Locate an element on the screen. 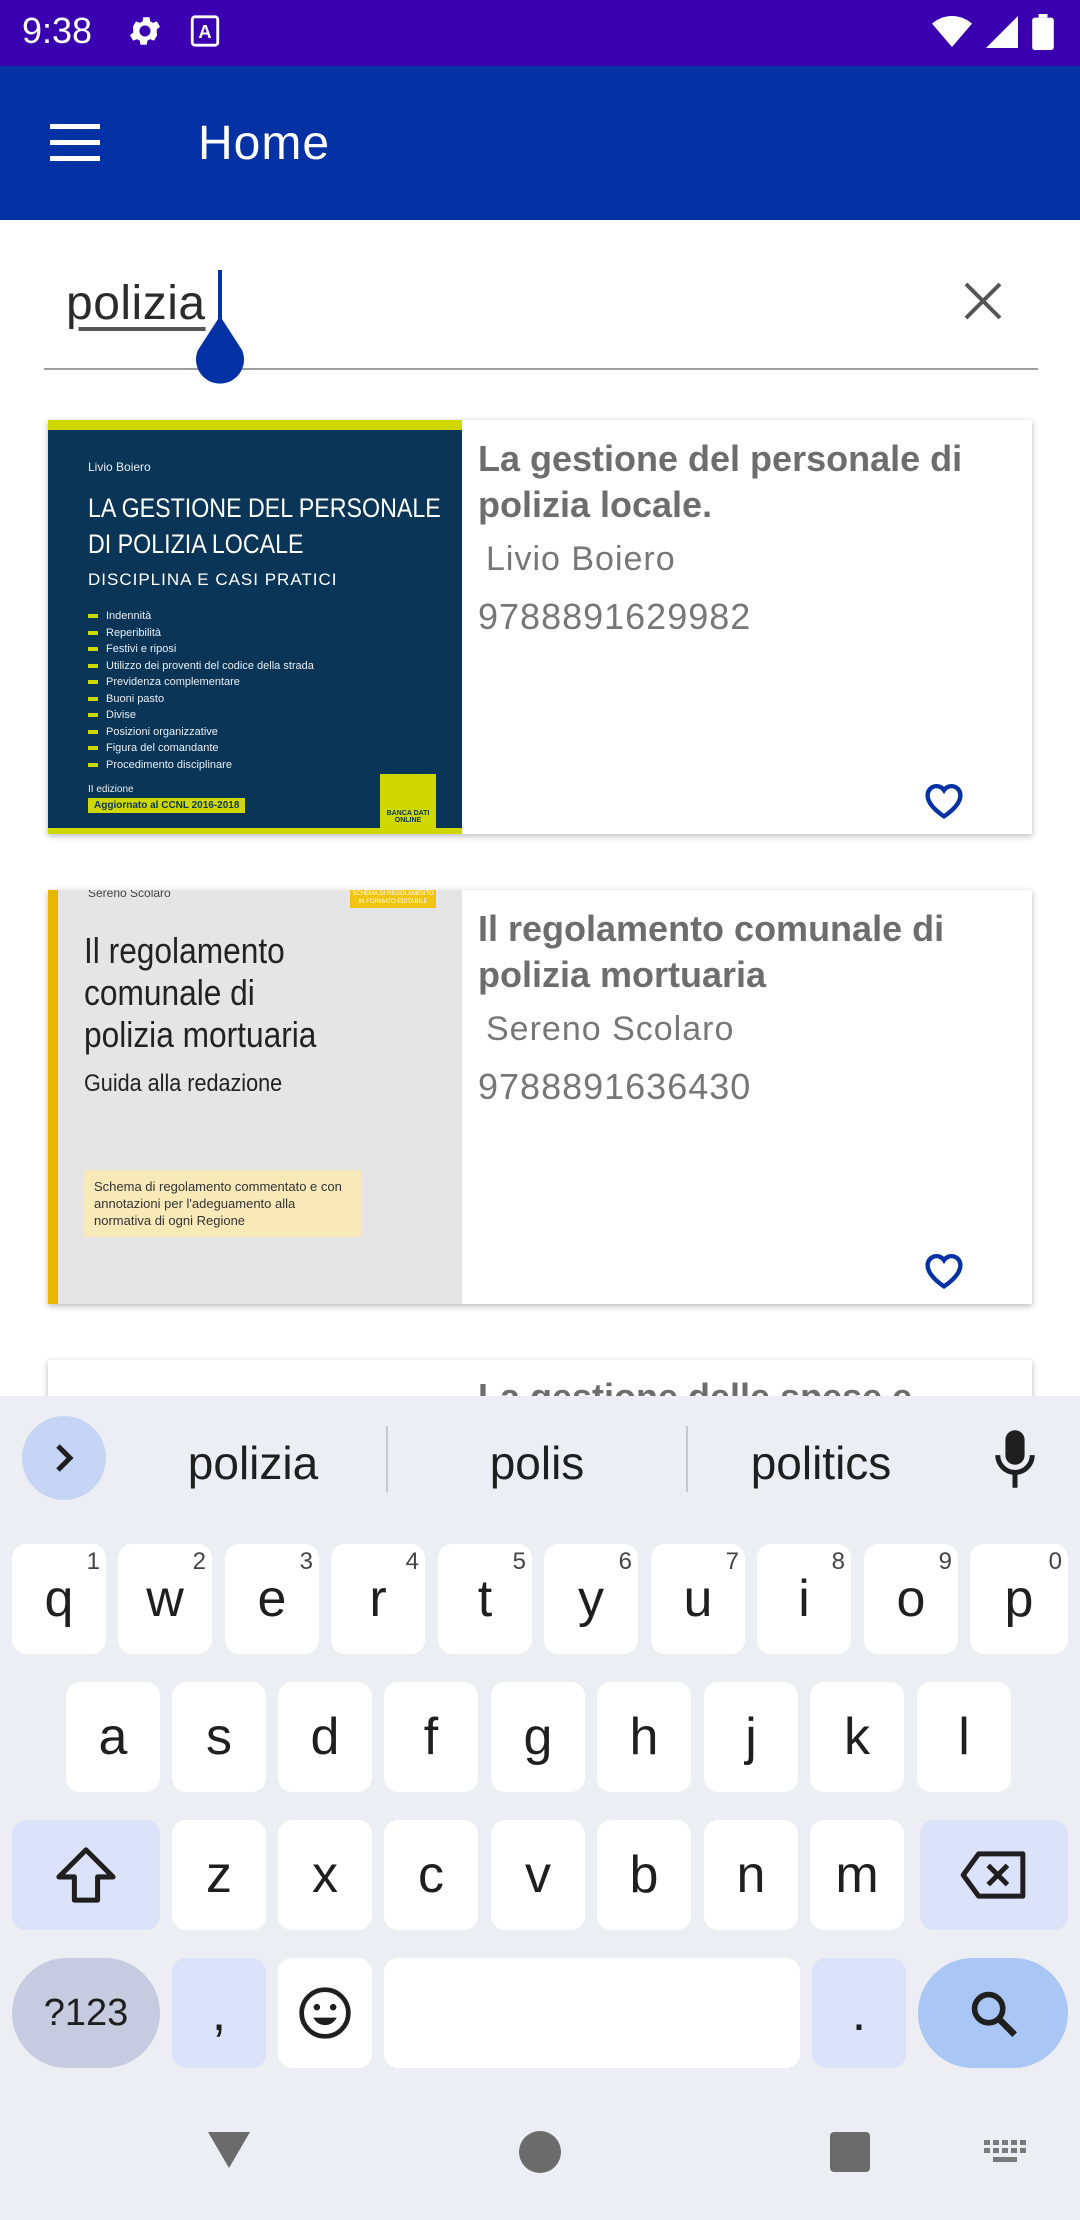 The width and height of the screenshot is (1080, 2220). nav-recents-icon is located at coordinates (850, 2152).